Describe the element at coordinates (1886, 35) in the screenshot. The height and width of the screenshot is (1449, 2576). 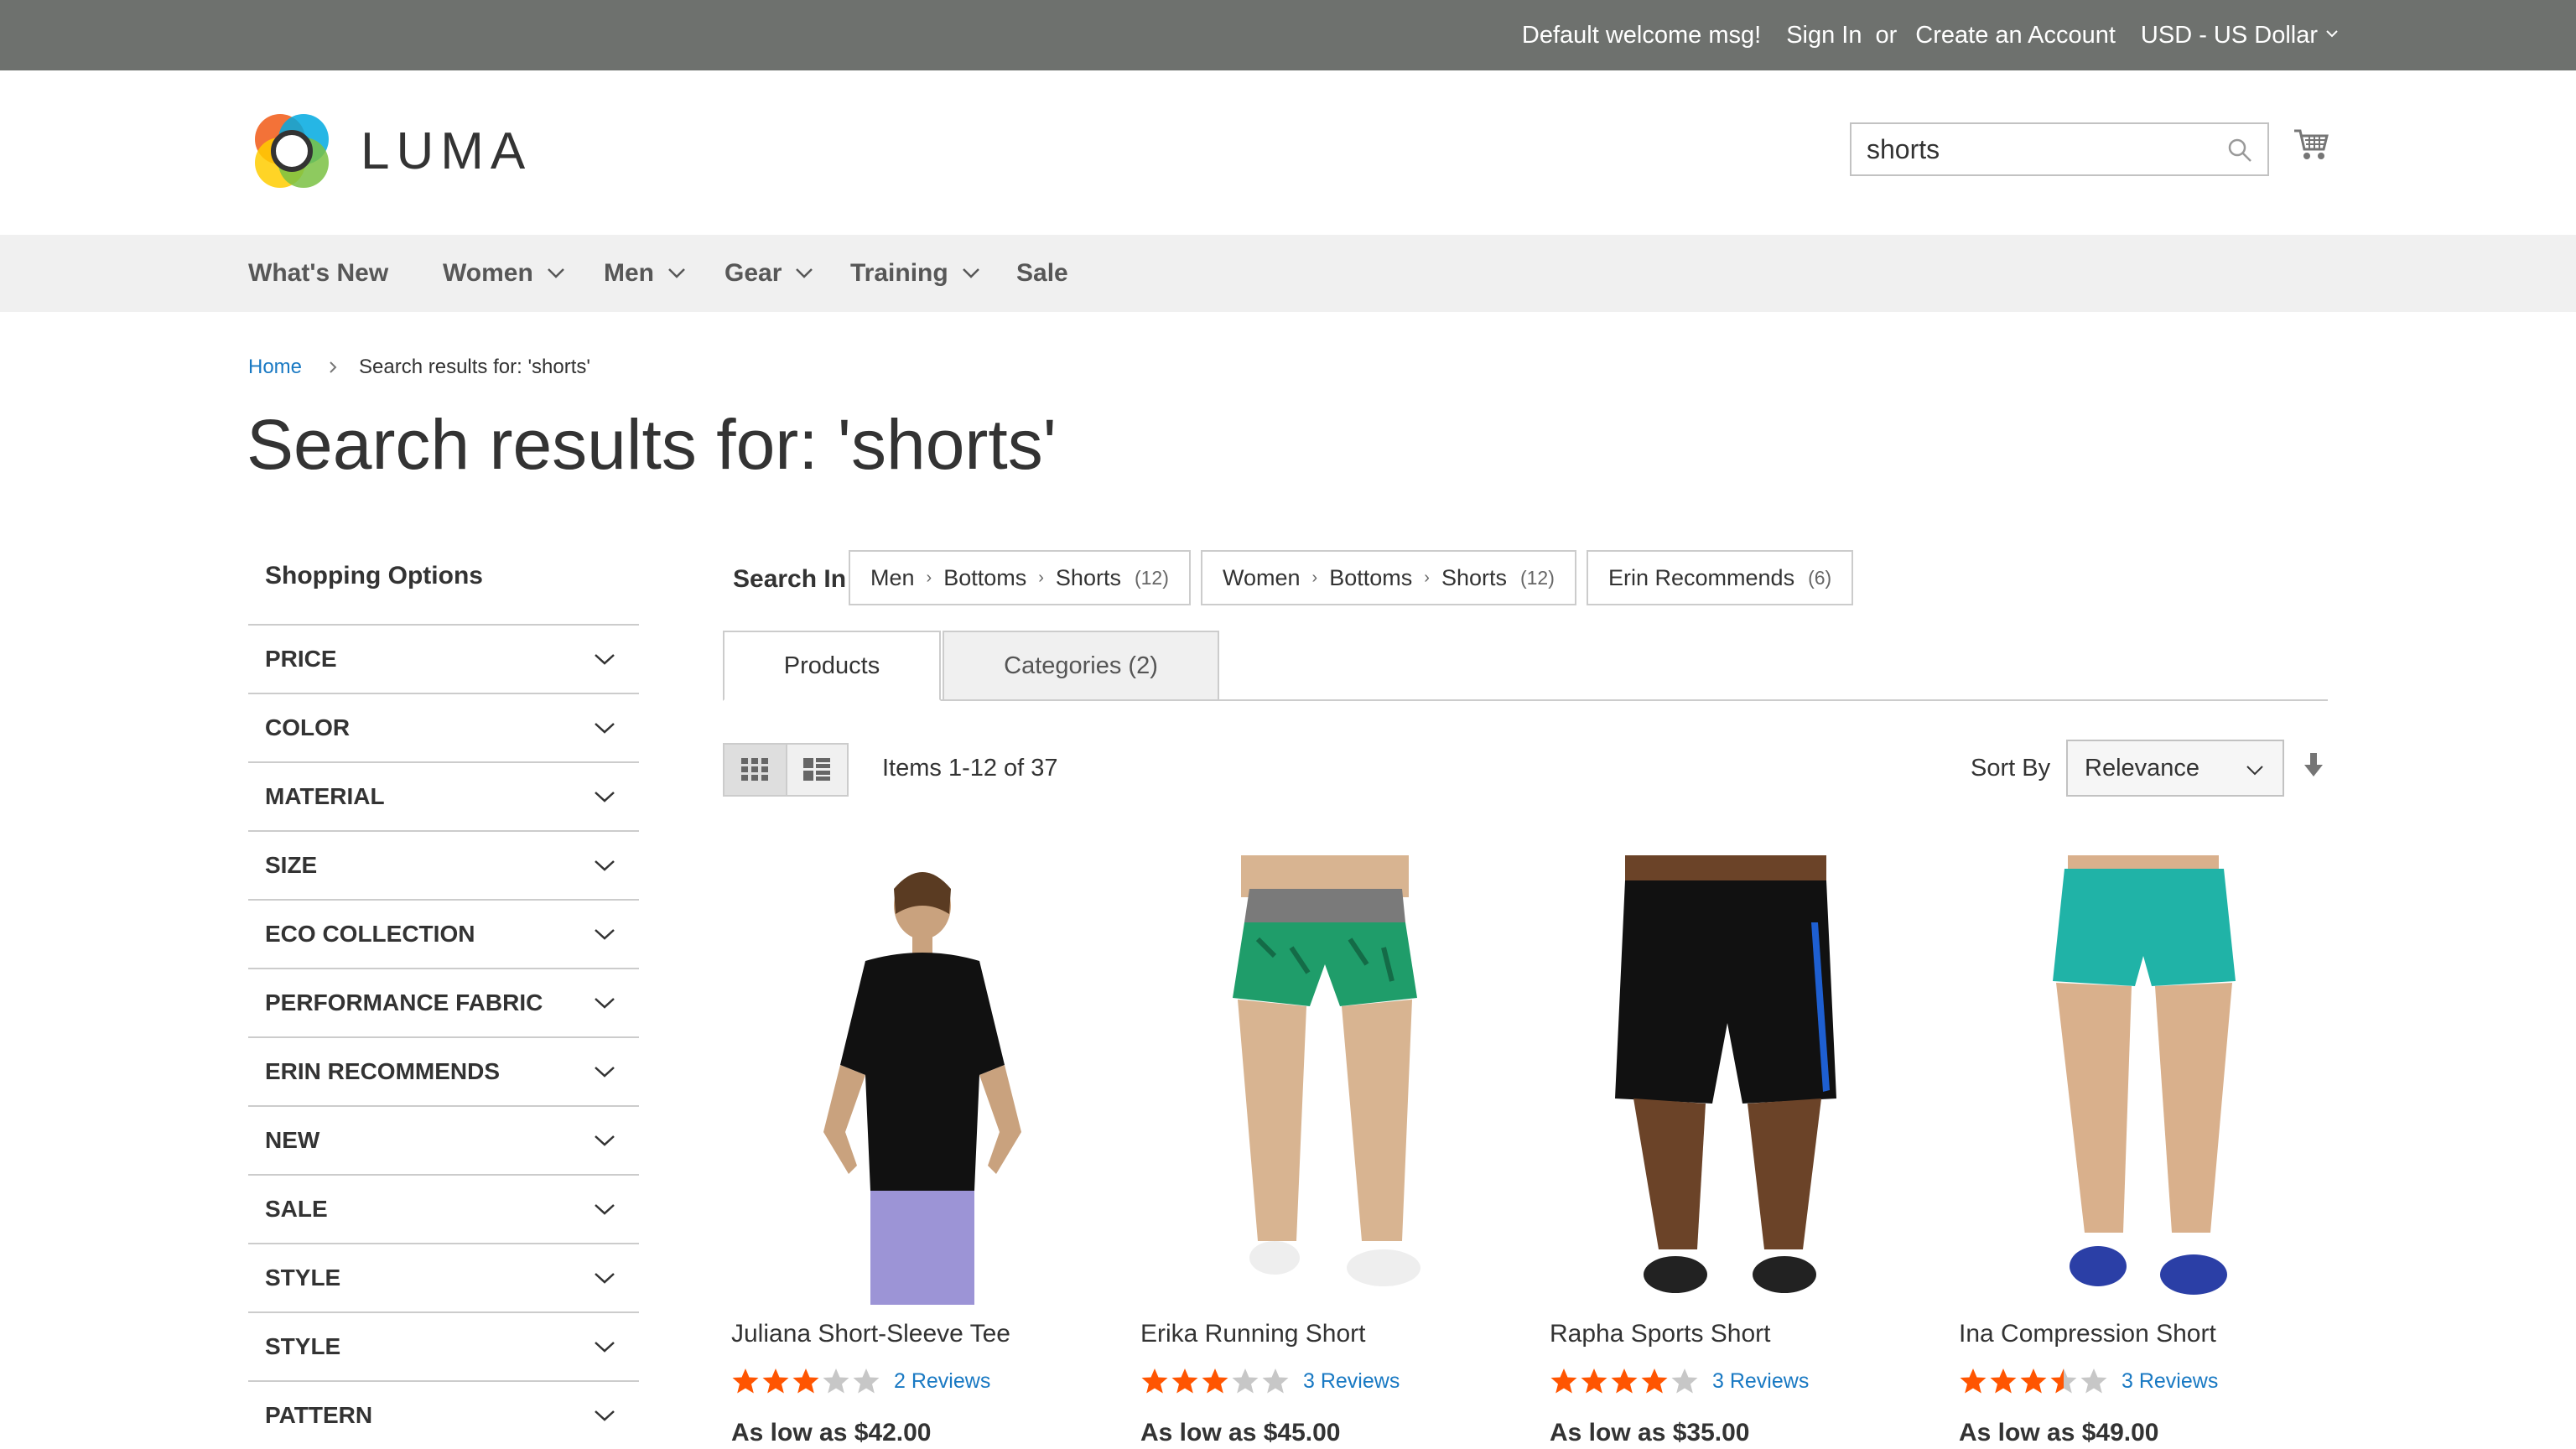
I see `or-text: or` at that location.